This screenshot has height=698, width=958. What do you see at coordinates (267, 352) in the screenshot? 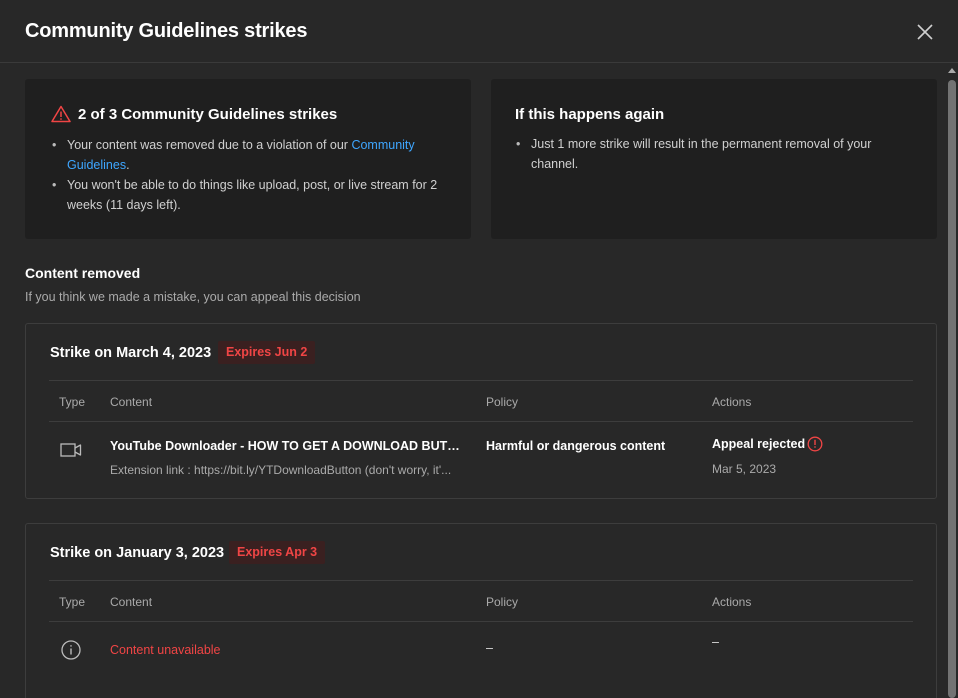
I see `expires-badge: Expires Jun 2` at bounding box center [267, 352].